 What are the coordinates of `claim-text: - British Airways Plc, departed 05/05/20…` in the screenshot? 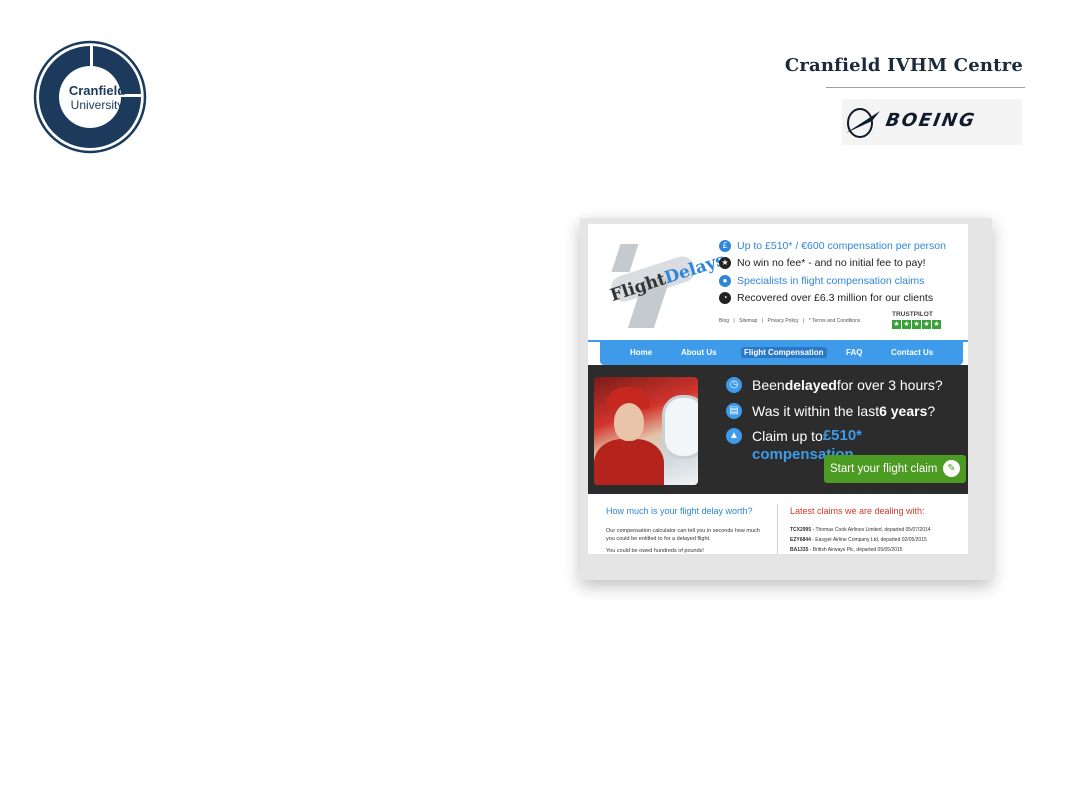 It's located at (855, 550).